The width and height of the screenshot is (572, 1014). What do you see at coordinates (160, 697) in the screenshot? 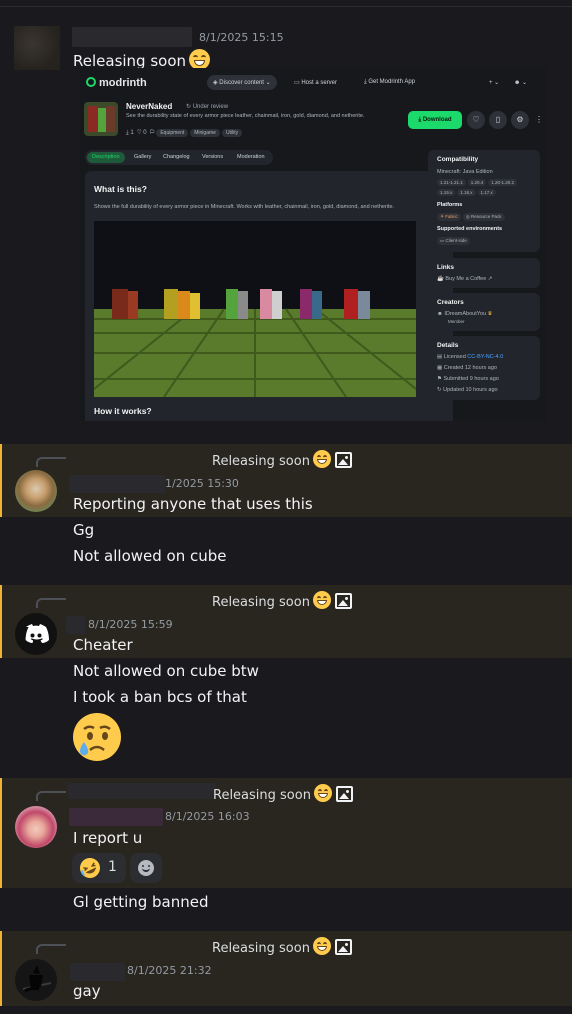
I see `message-line-3: I took a ban bcs of that` at bounding box center [160, 697].